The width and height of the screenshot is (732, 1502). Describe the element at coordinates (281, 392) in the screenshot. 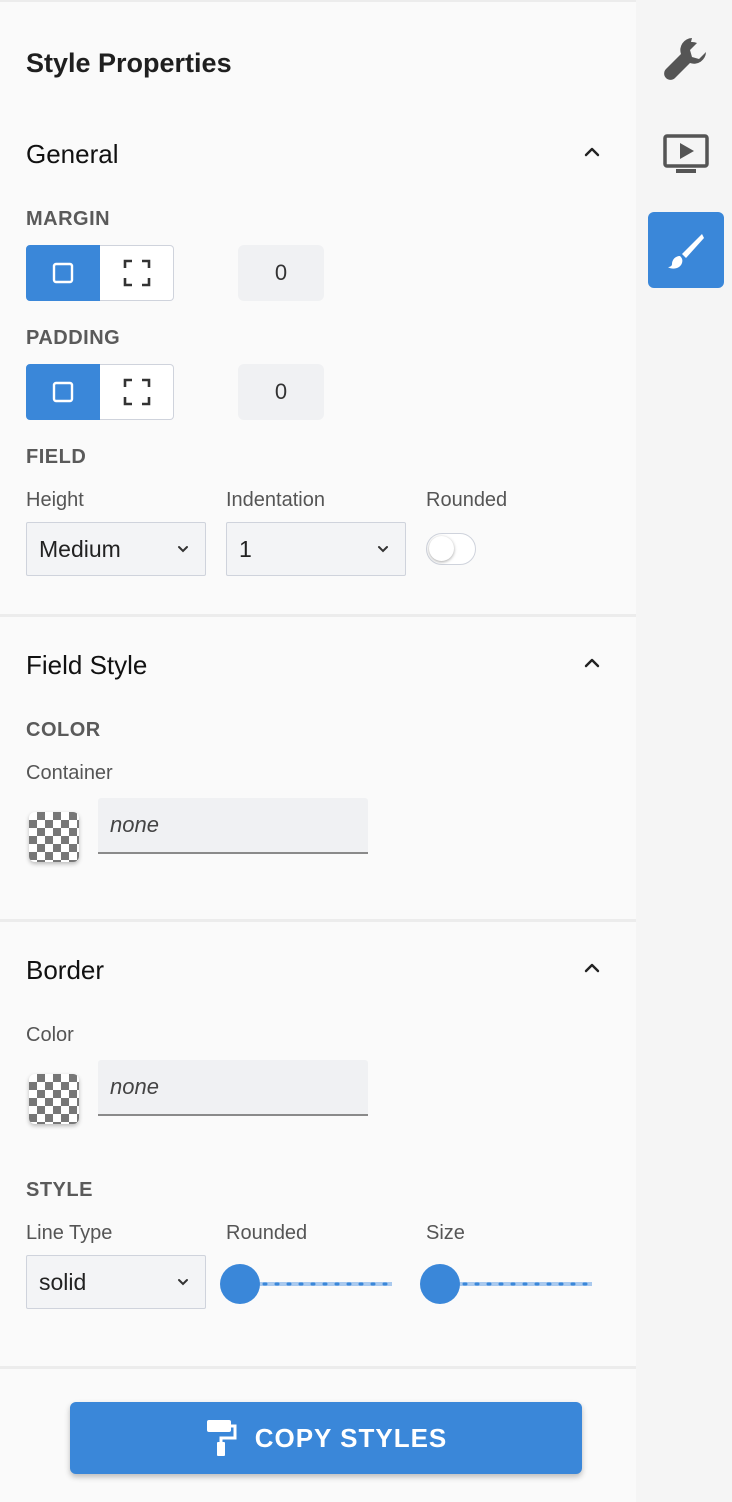

I see `padding-value-input: 0` at that location.